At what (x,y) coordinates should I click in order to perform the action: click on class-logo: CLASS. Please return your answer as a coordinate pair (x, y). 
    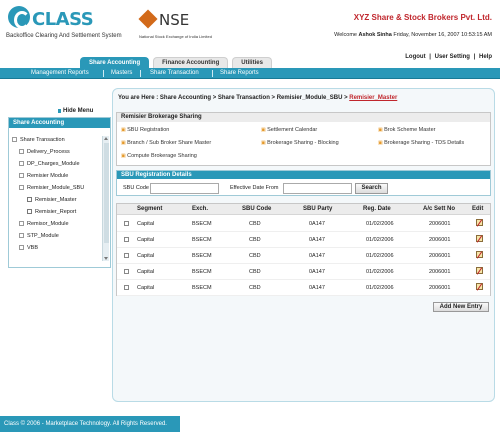
    Looking at the image, I should click on (51, 20).